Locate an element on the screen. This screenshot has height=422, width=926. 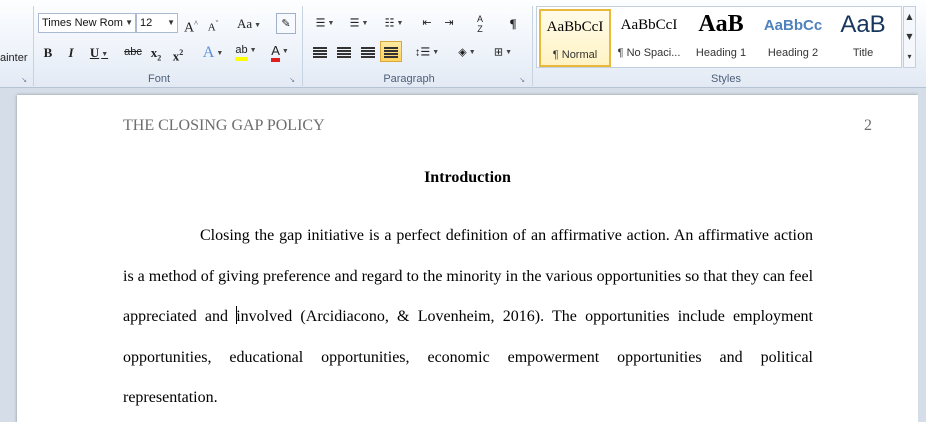
numbering-icon: ☰ is located at coordinates (354, 23).